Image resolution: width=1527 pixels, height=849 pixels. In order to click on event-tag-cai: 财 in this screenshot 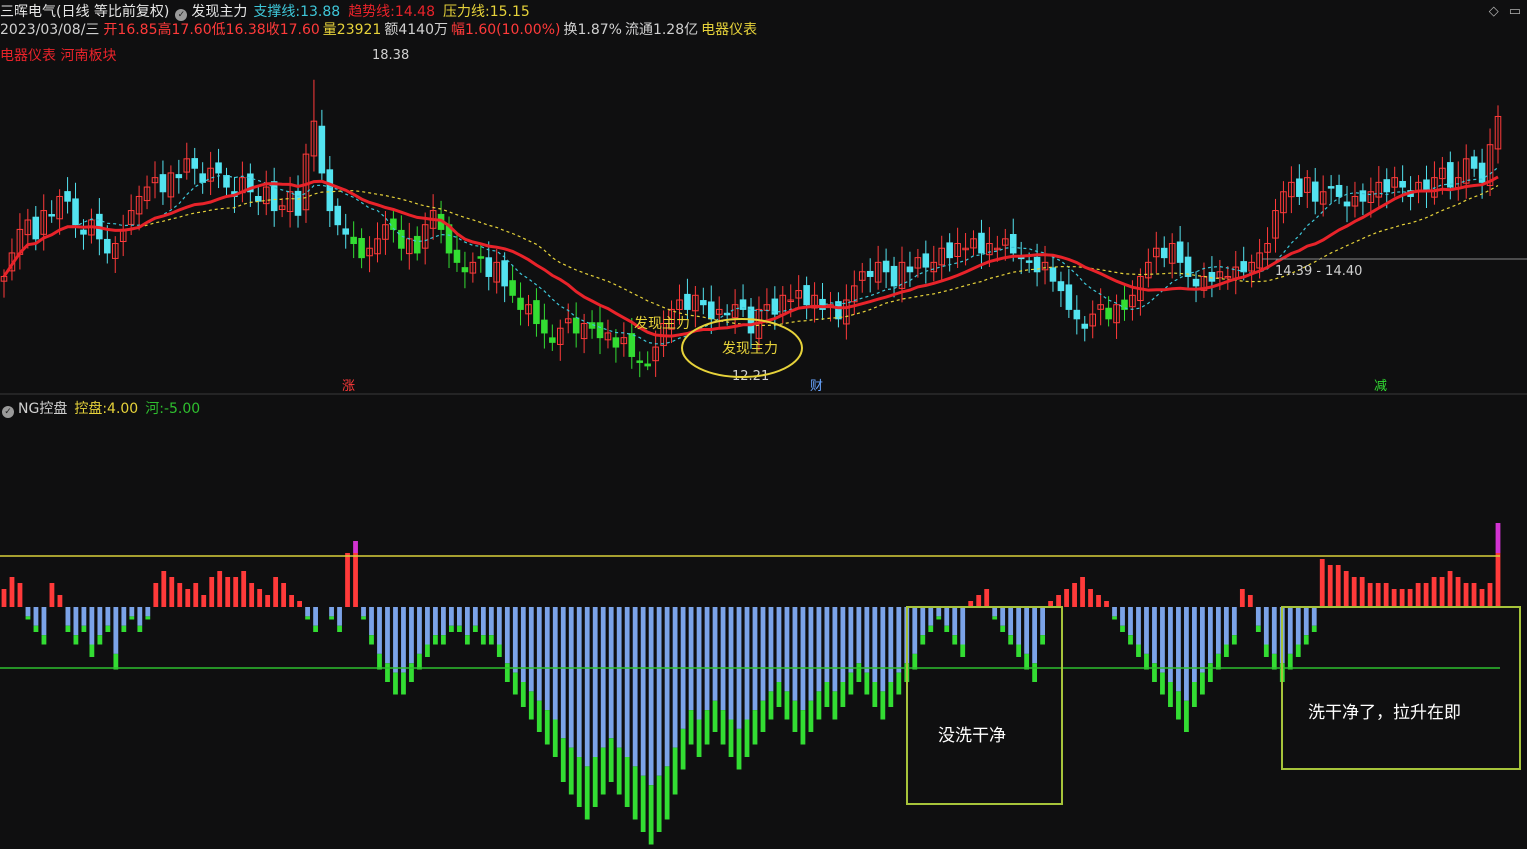, I will do `click(816, 386)`.